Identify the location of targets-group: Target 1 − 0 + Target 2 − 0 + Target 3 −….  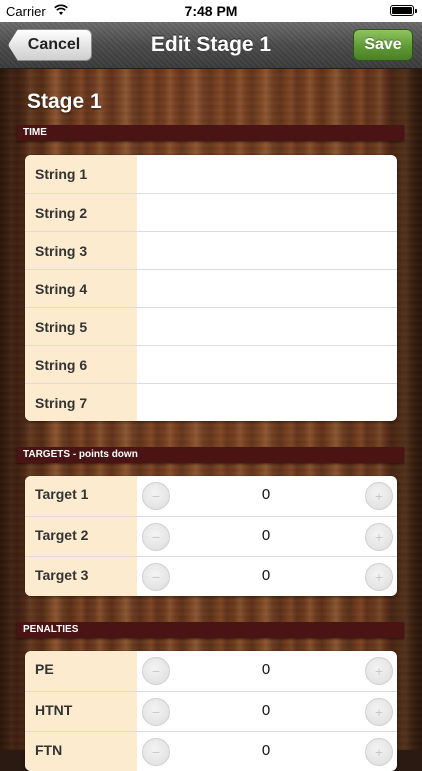
(211, 536).